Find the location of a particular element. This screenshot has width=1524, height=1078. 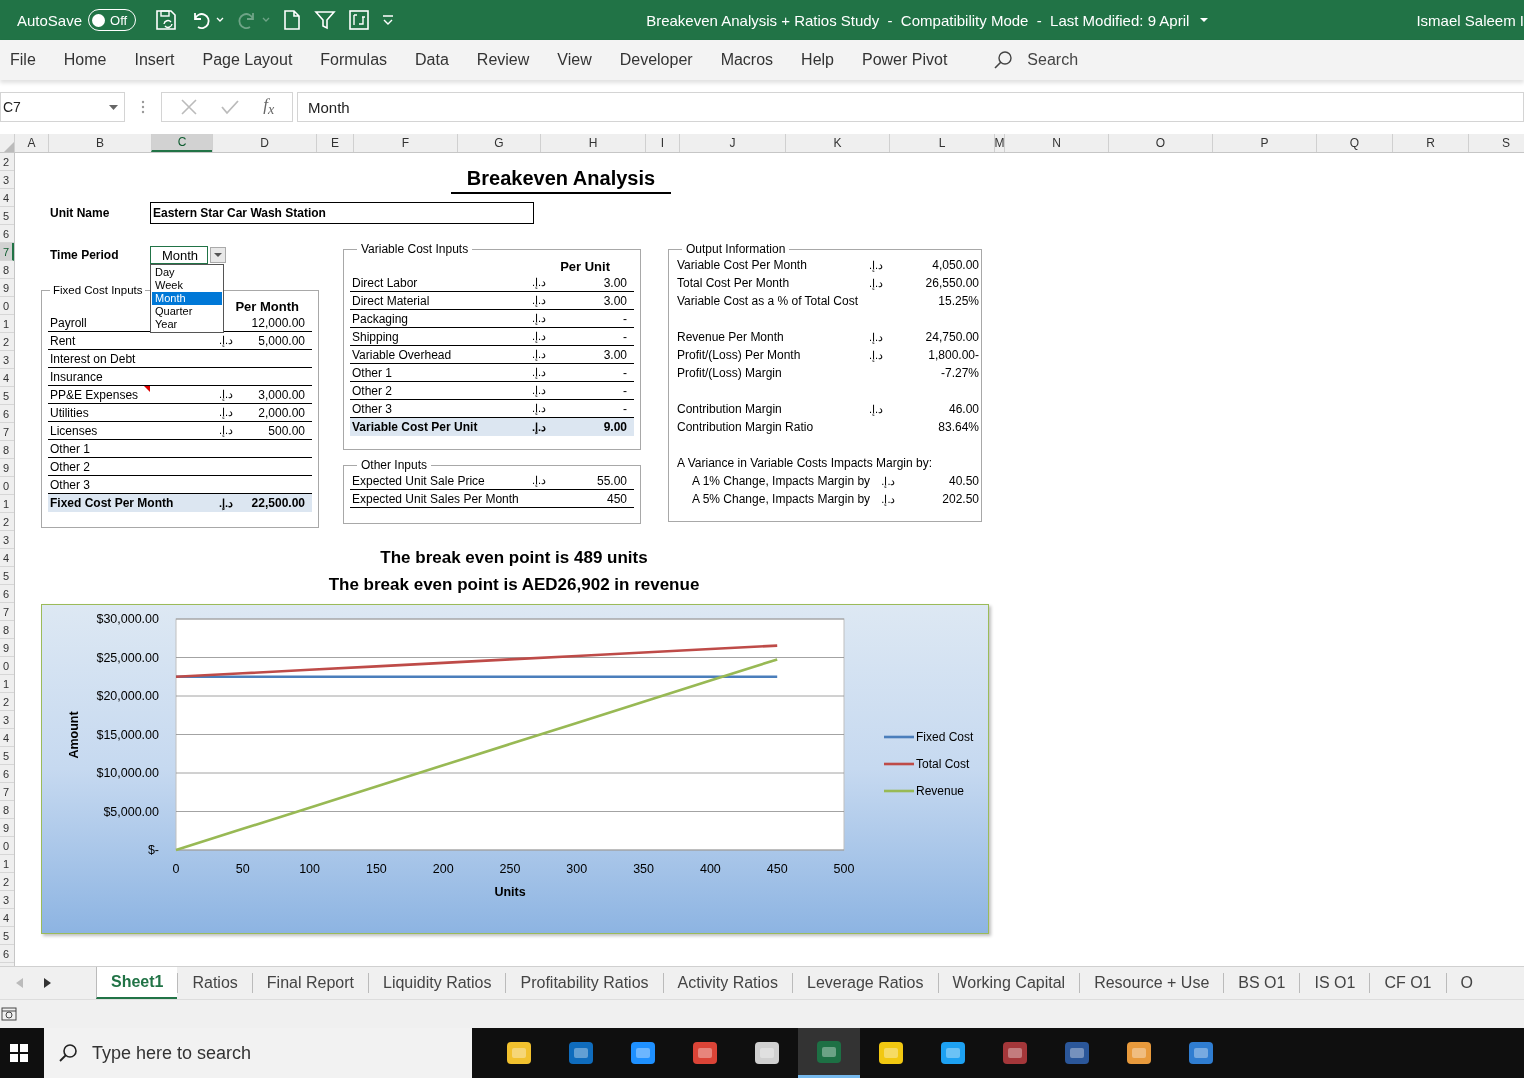

column-header: F is located at coordinates (405, 143).